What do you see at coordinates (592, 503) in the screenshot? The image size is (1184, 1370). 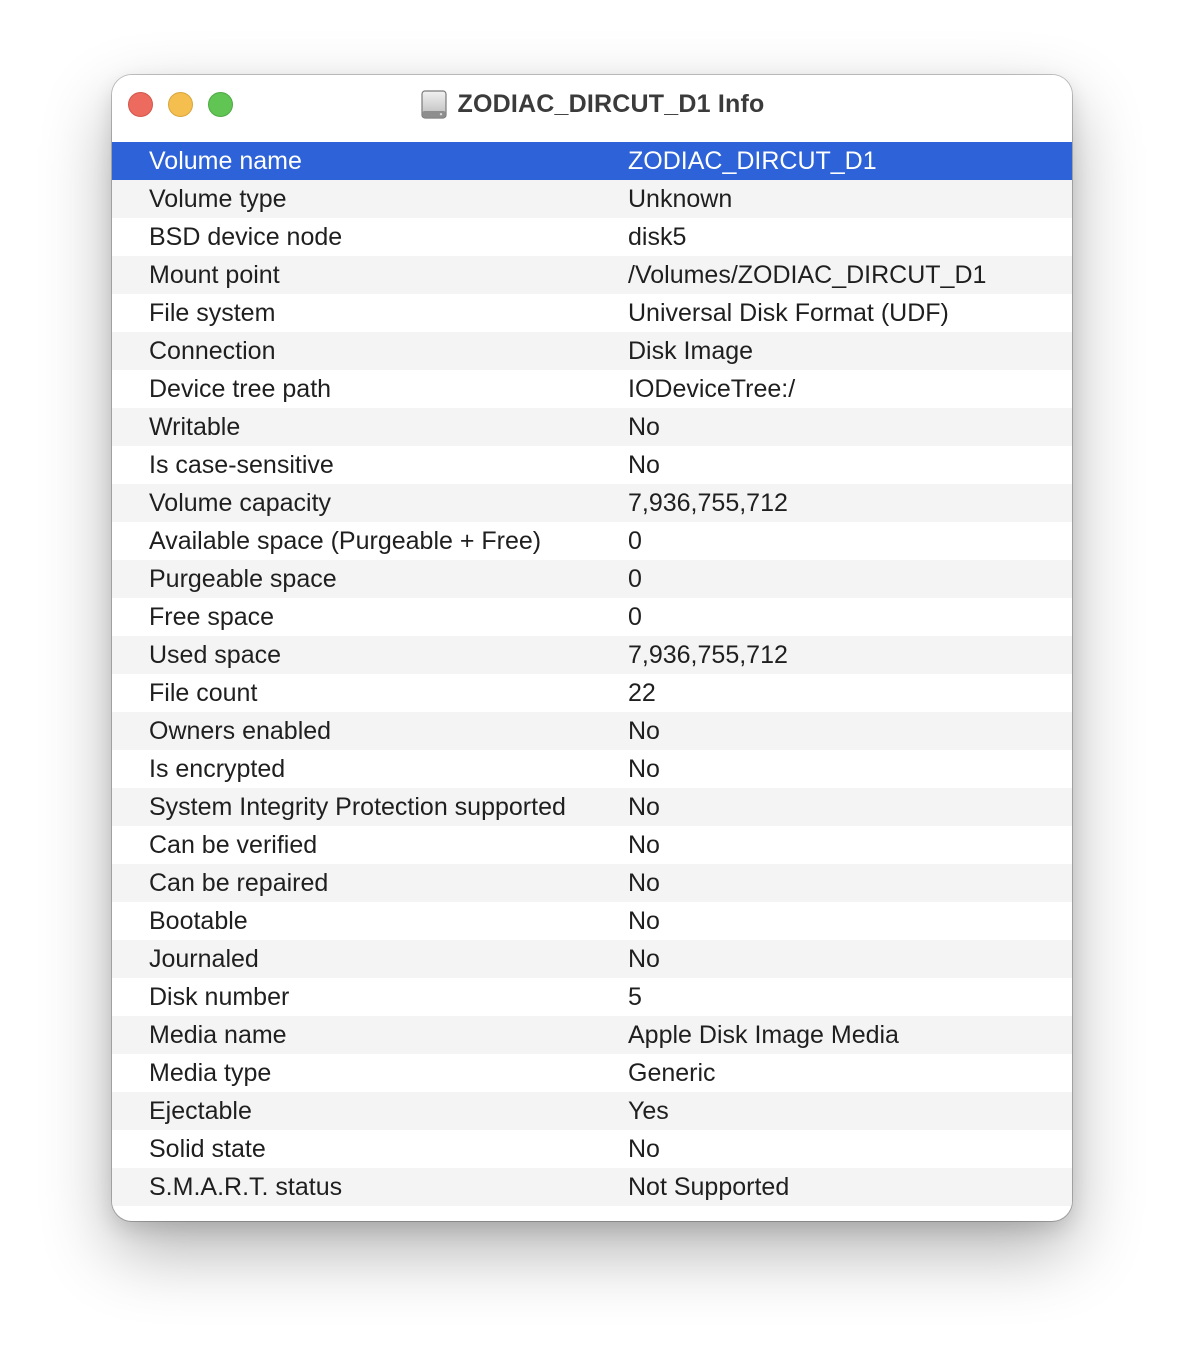 I see `table-row: Volume capacity 7,936,755,712` at bounding box center [592, 503].